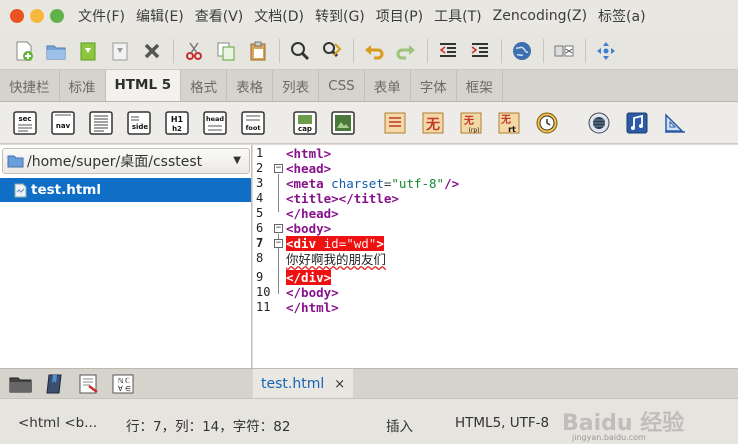  What do you see at coordinates (540, 16) in the screenshot?
I see `menu-zencoding: Zencoding(Z)` at bounding box center [540, 16].